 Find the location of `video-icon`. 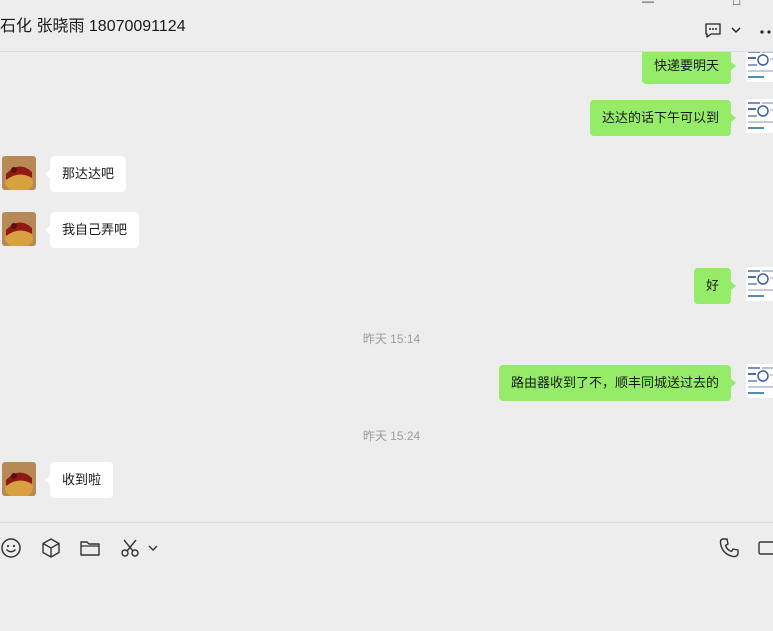

video-icon is located at coordinates (765, 548).